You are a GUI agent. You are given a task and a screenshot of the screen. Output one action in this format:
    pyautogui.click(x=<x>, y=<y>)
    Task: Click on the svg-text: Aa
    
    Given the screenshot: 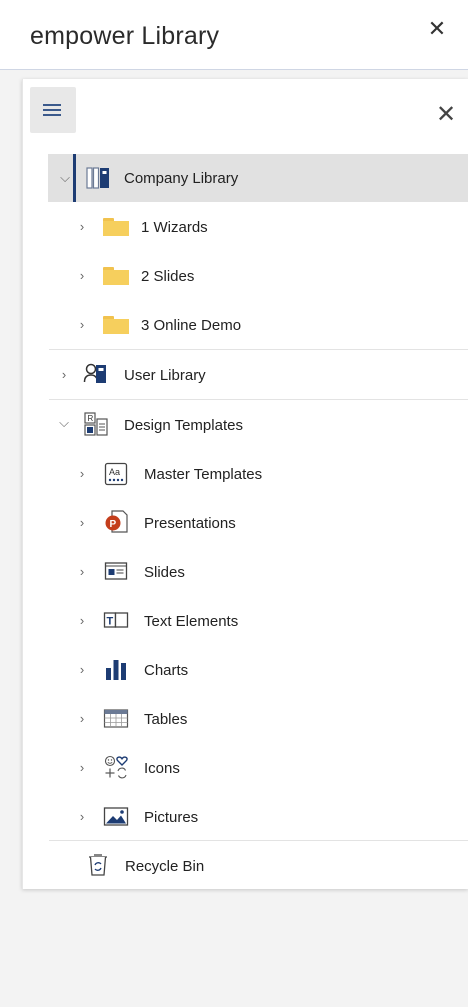 What is the action you would take?
    pyautogui.click(x=114, y=472)
    